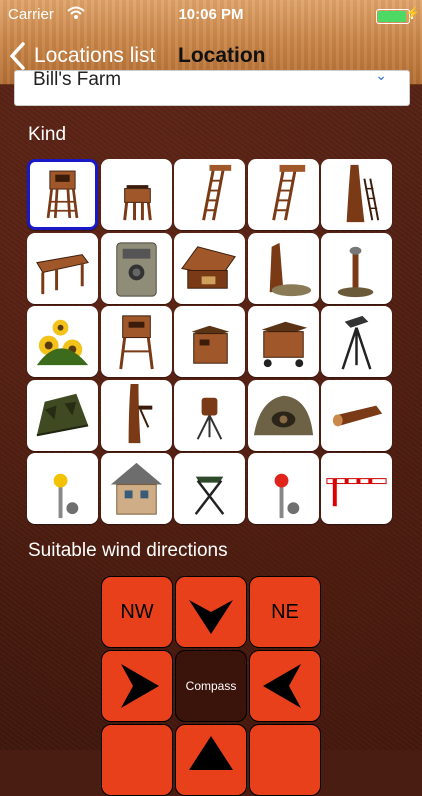 The width and height of the screenshot is (422, 796). I want to click on marker-yellow-icon, so click(66, 496).